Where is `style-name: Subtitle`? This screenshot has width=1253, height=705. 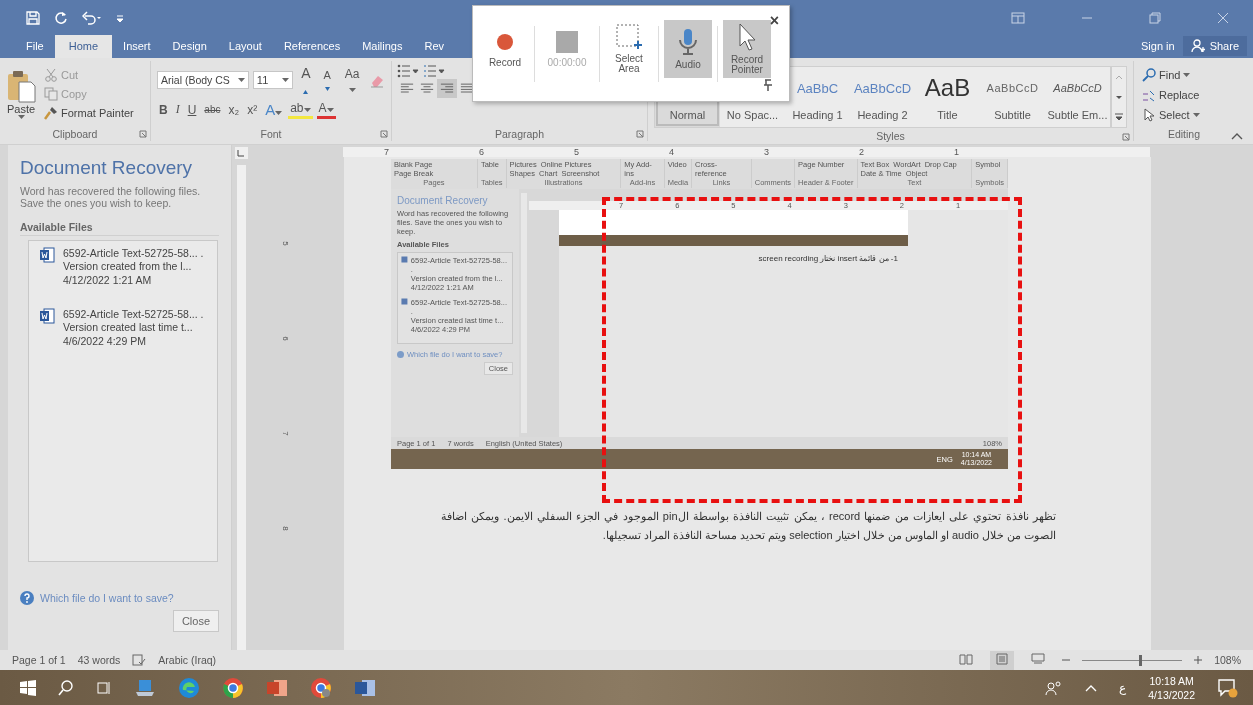 style-name: Subtitle is located at coordinates (1012, 115).